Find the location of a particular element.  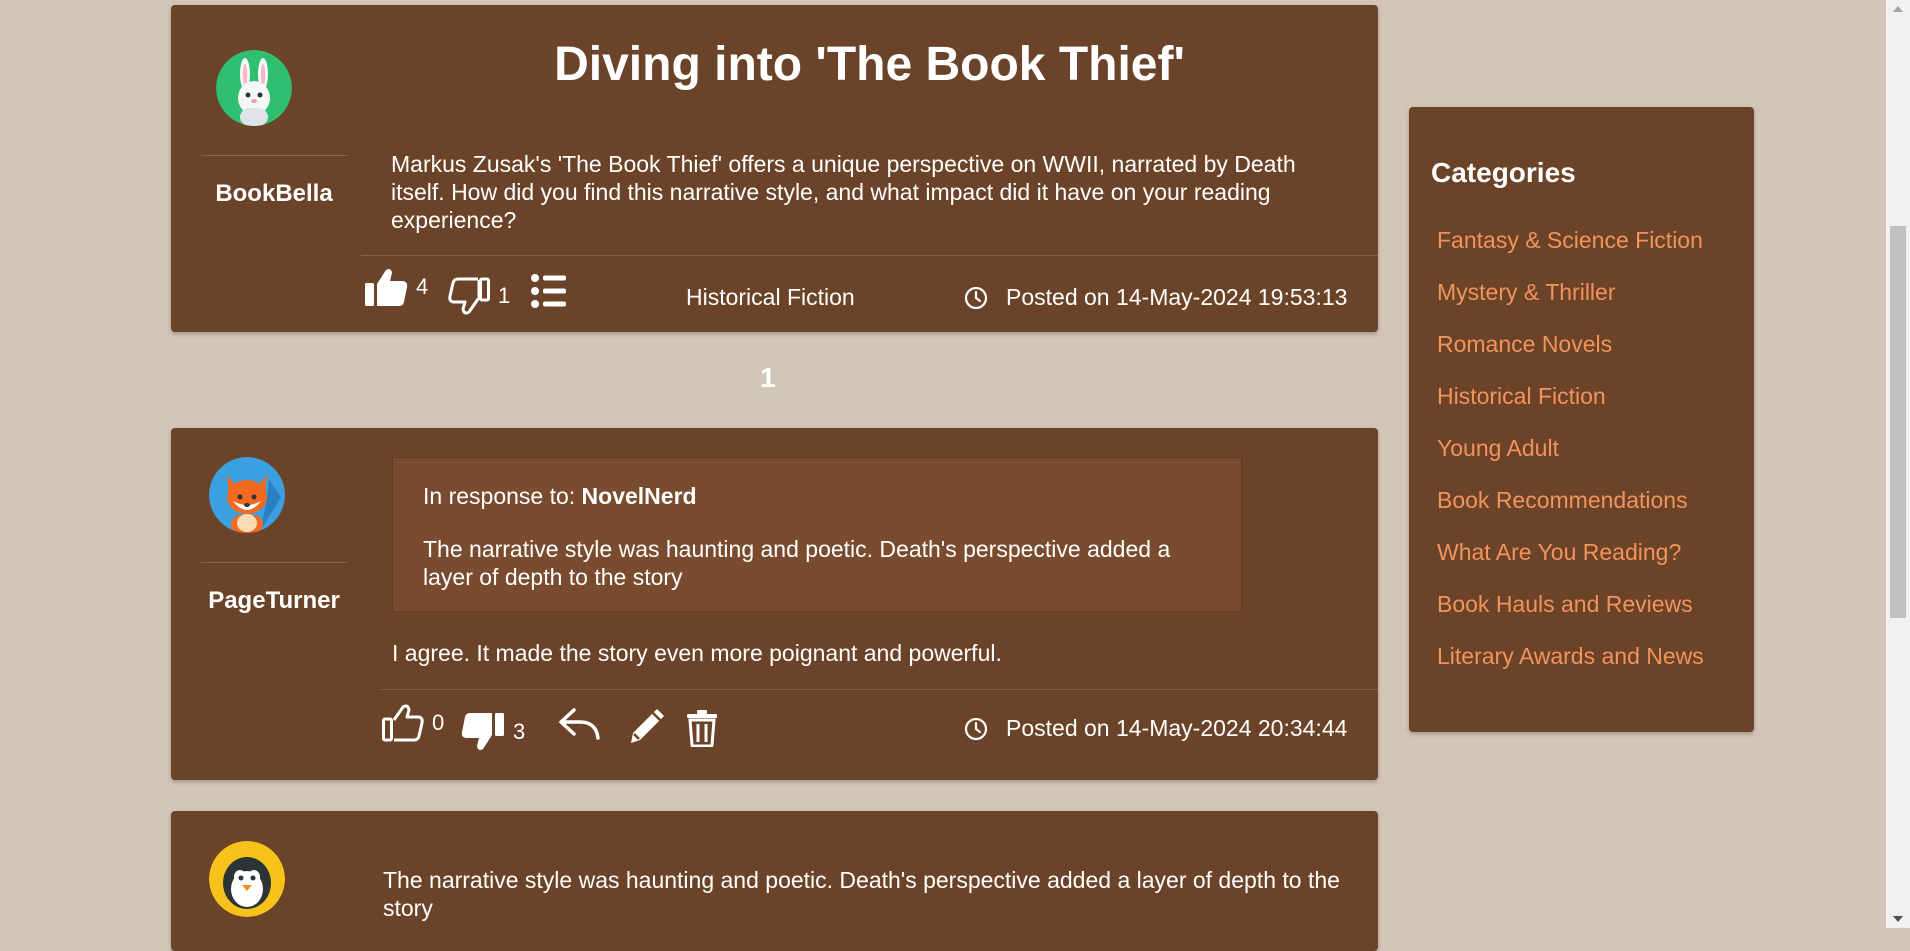

quote-author: NovelNerd is located at coordinates (639, 496).